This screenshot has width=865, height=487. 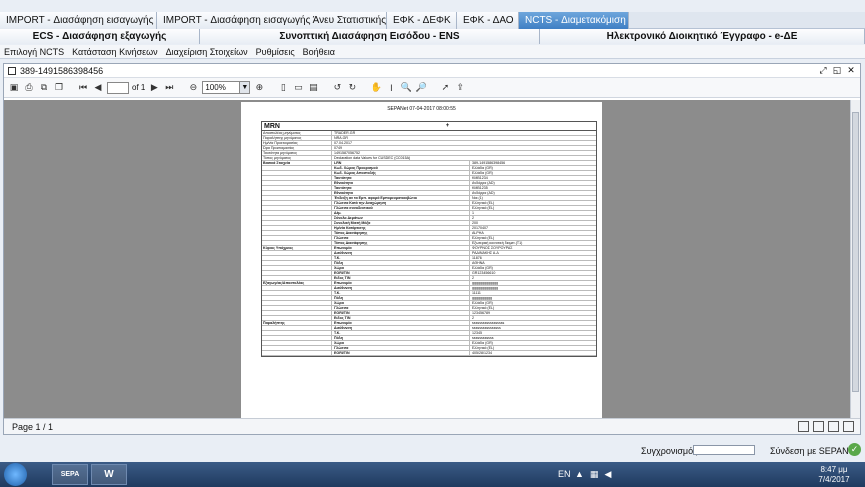 What do you see at coordinates (401, 323) in the screenshot?
I see `field-key: Επωνυμία` at bounding box center [401, 323].